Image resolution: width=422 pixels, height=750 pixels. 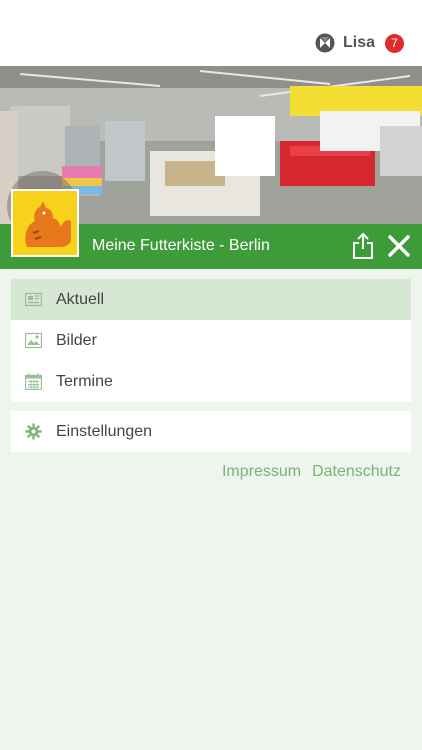 What do you see at coordinates (80, 299) in the screenshot?
I see `menu-item-label: Aktuell` at bounding box center [80, 299].